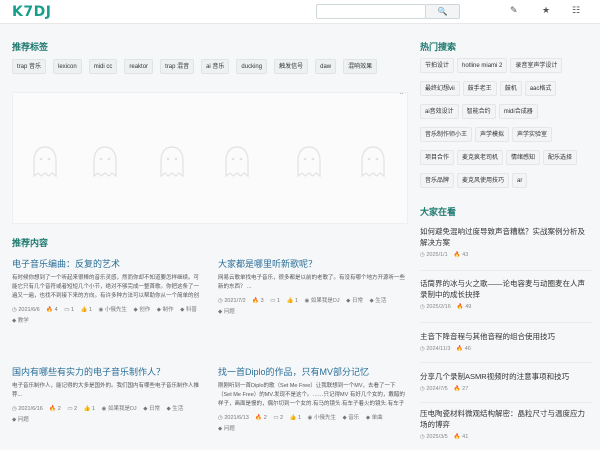  I want to click on hot-search-item: 音乐制作师小王, so click(446, 134).